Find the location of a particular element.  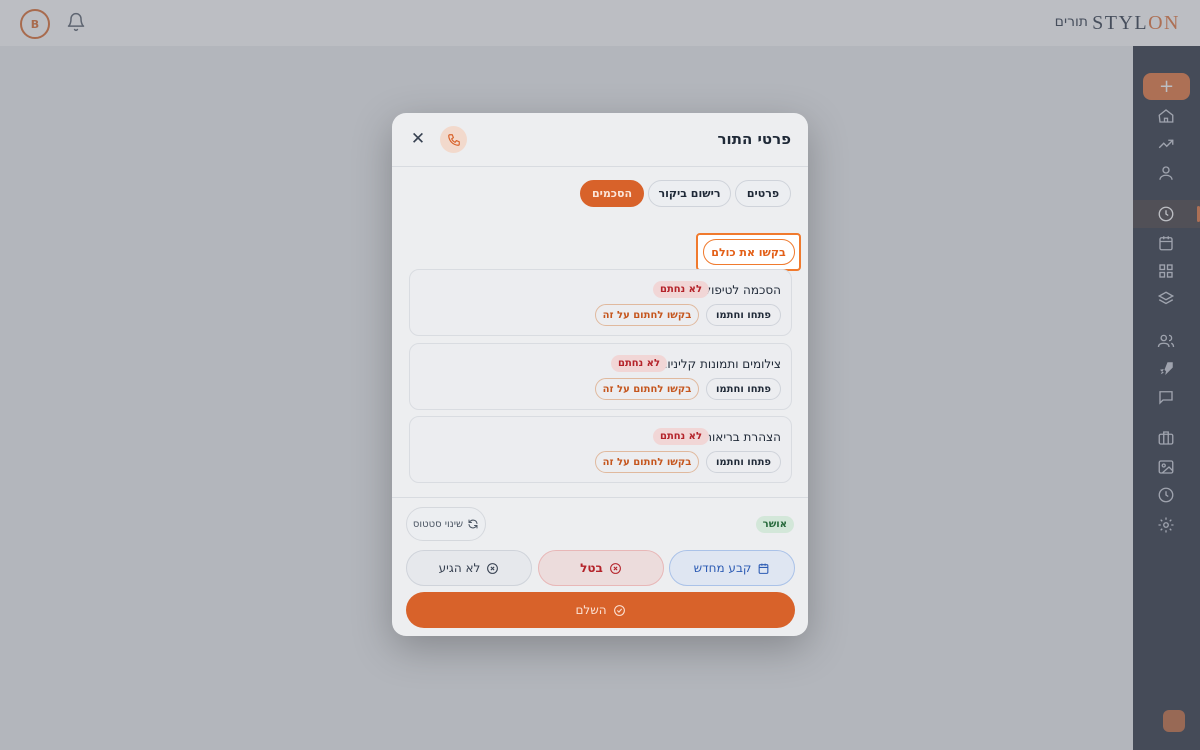

phone-icon is located at coordinates (453, 139).